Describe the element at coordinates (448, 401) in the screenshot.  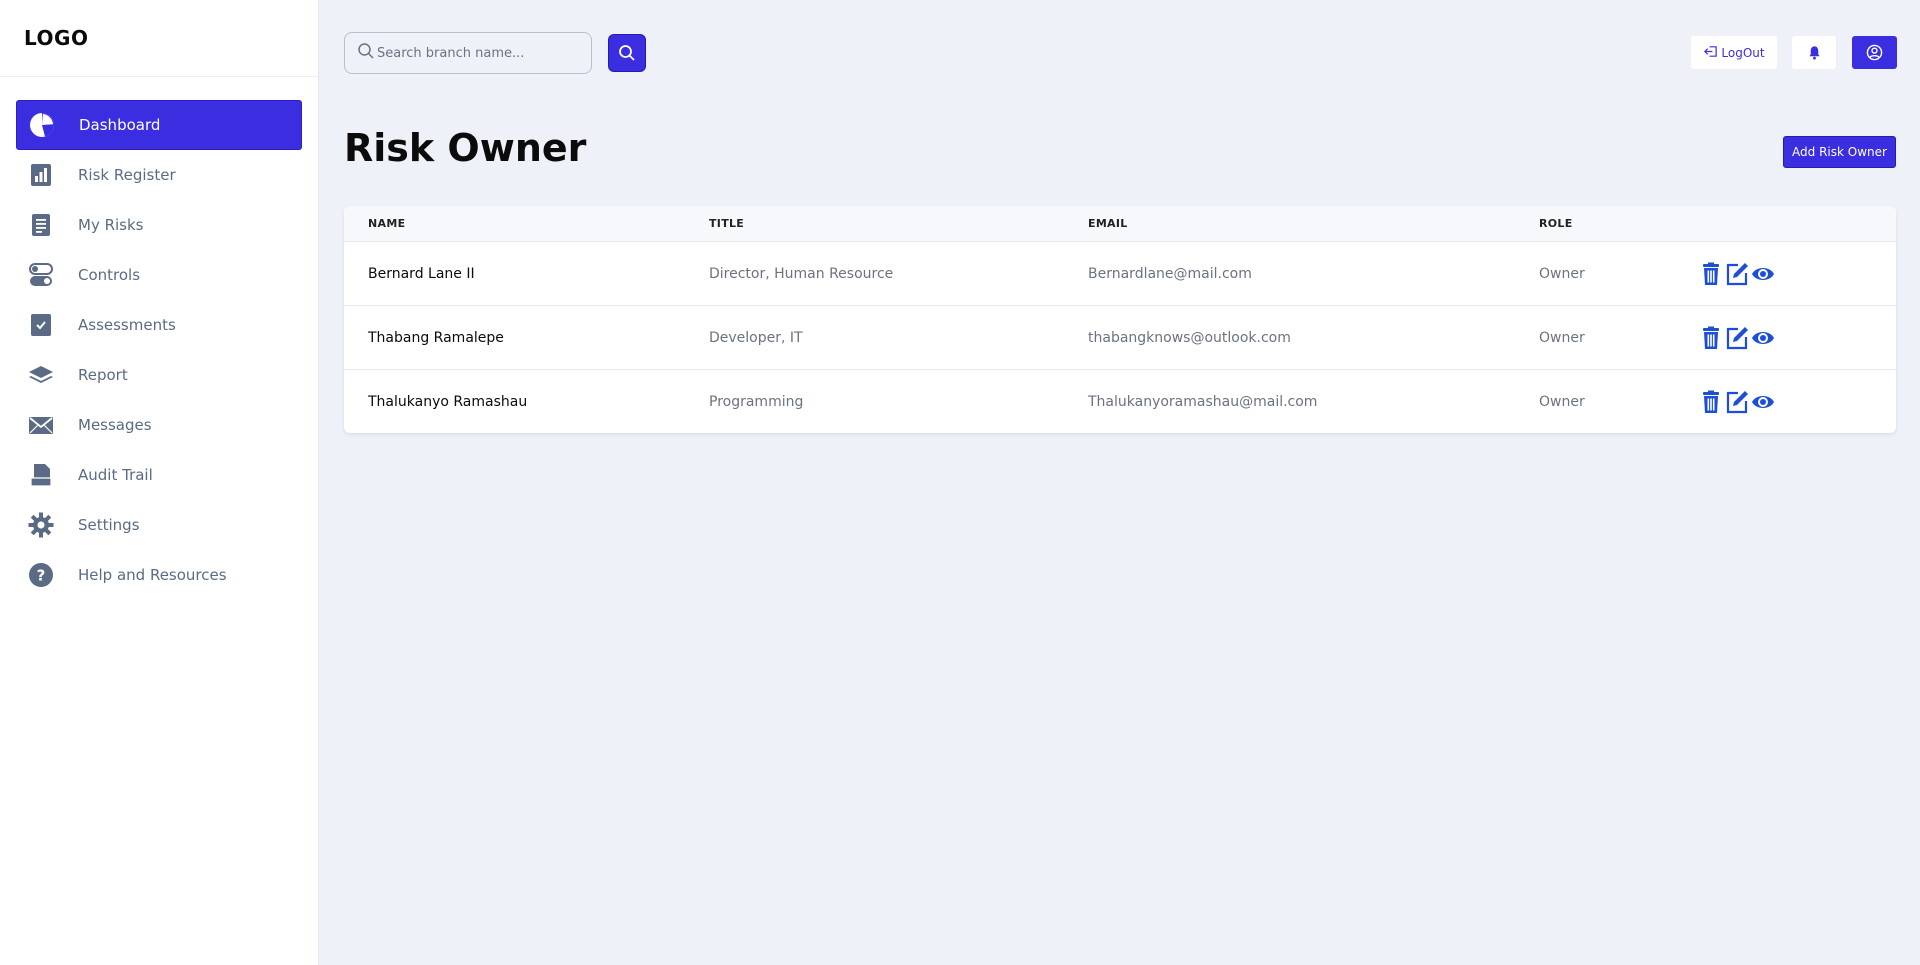
I see `owner-name: Thalukanyo Ramashau` at that location.